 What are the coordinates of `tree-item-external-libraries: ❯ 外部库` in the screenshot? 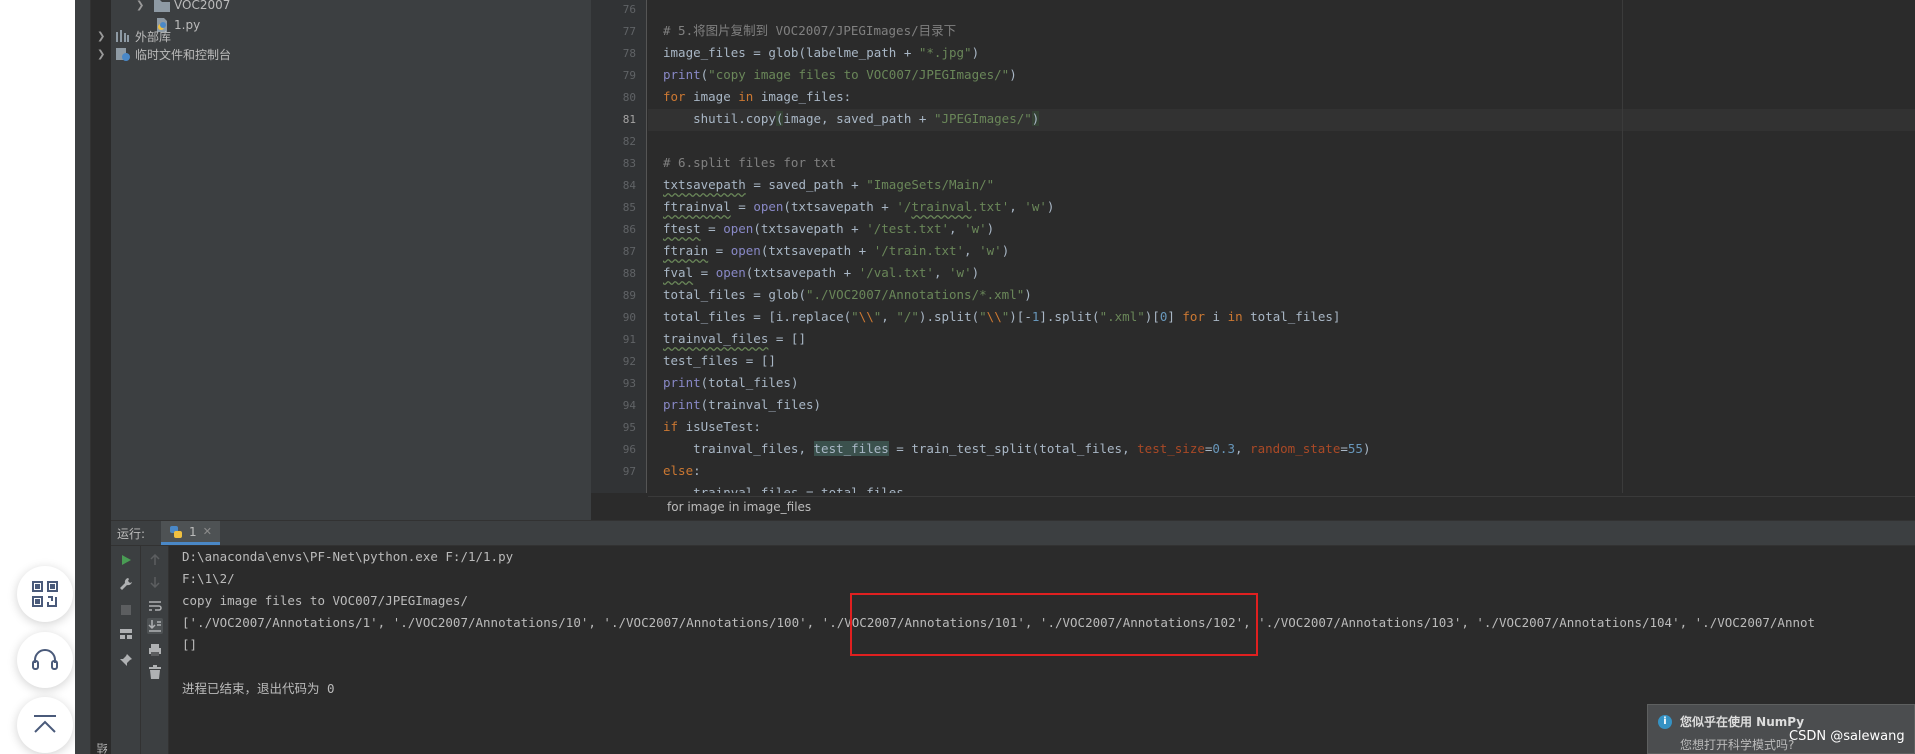 It's located at (134, 36).